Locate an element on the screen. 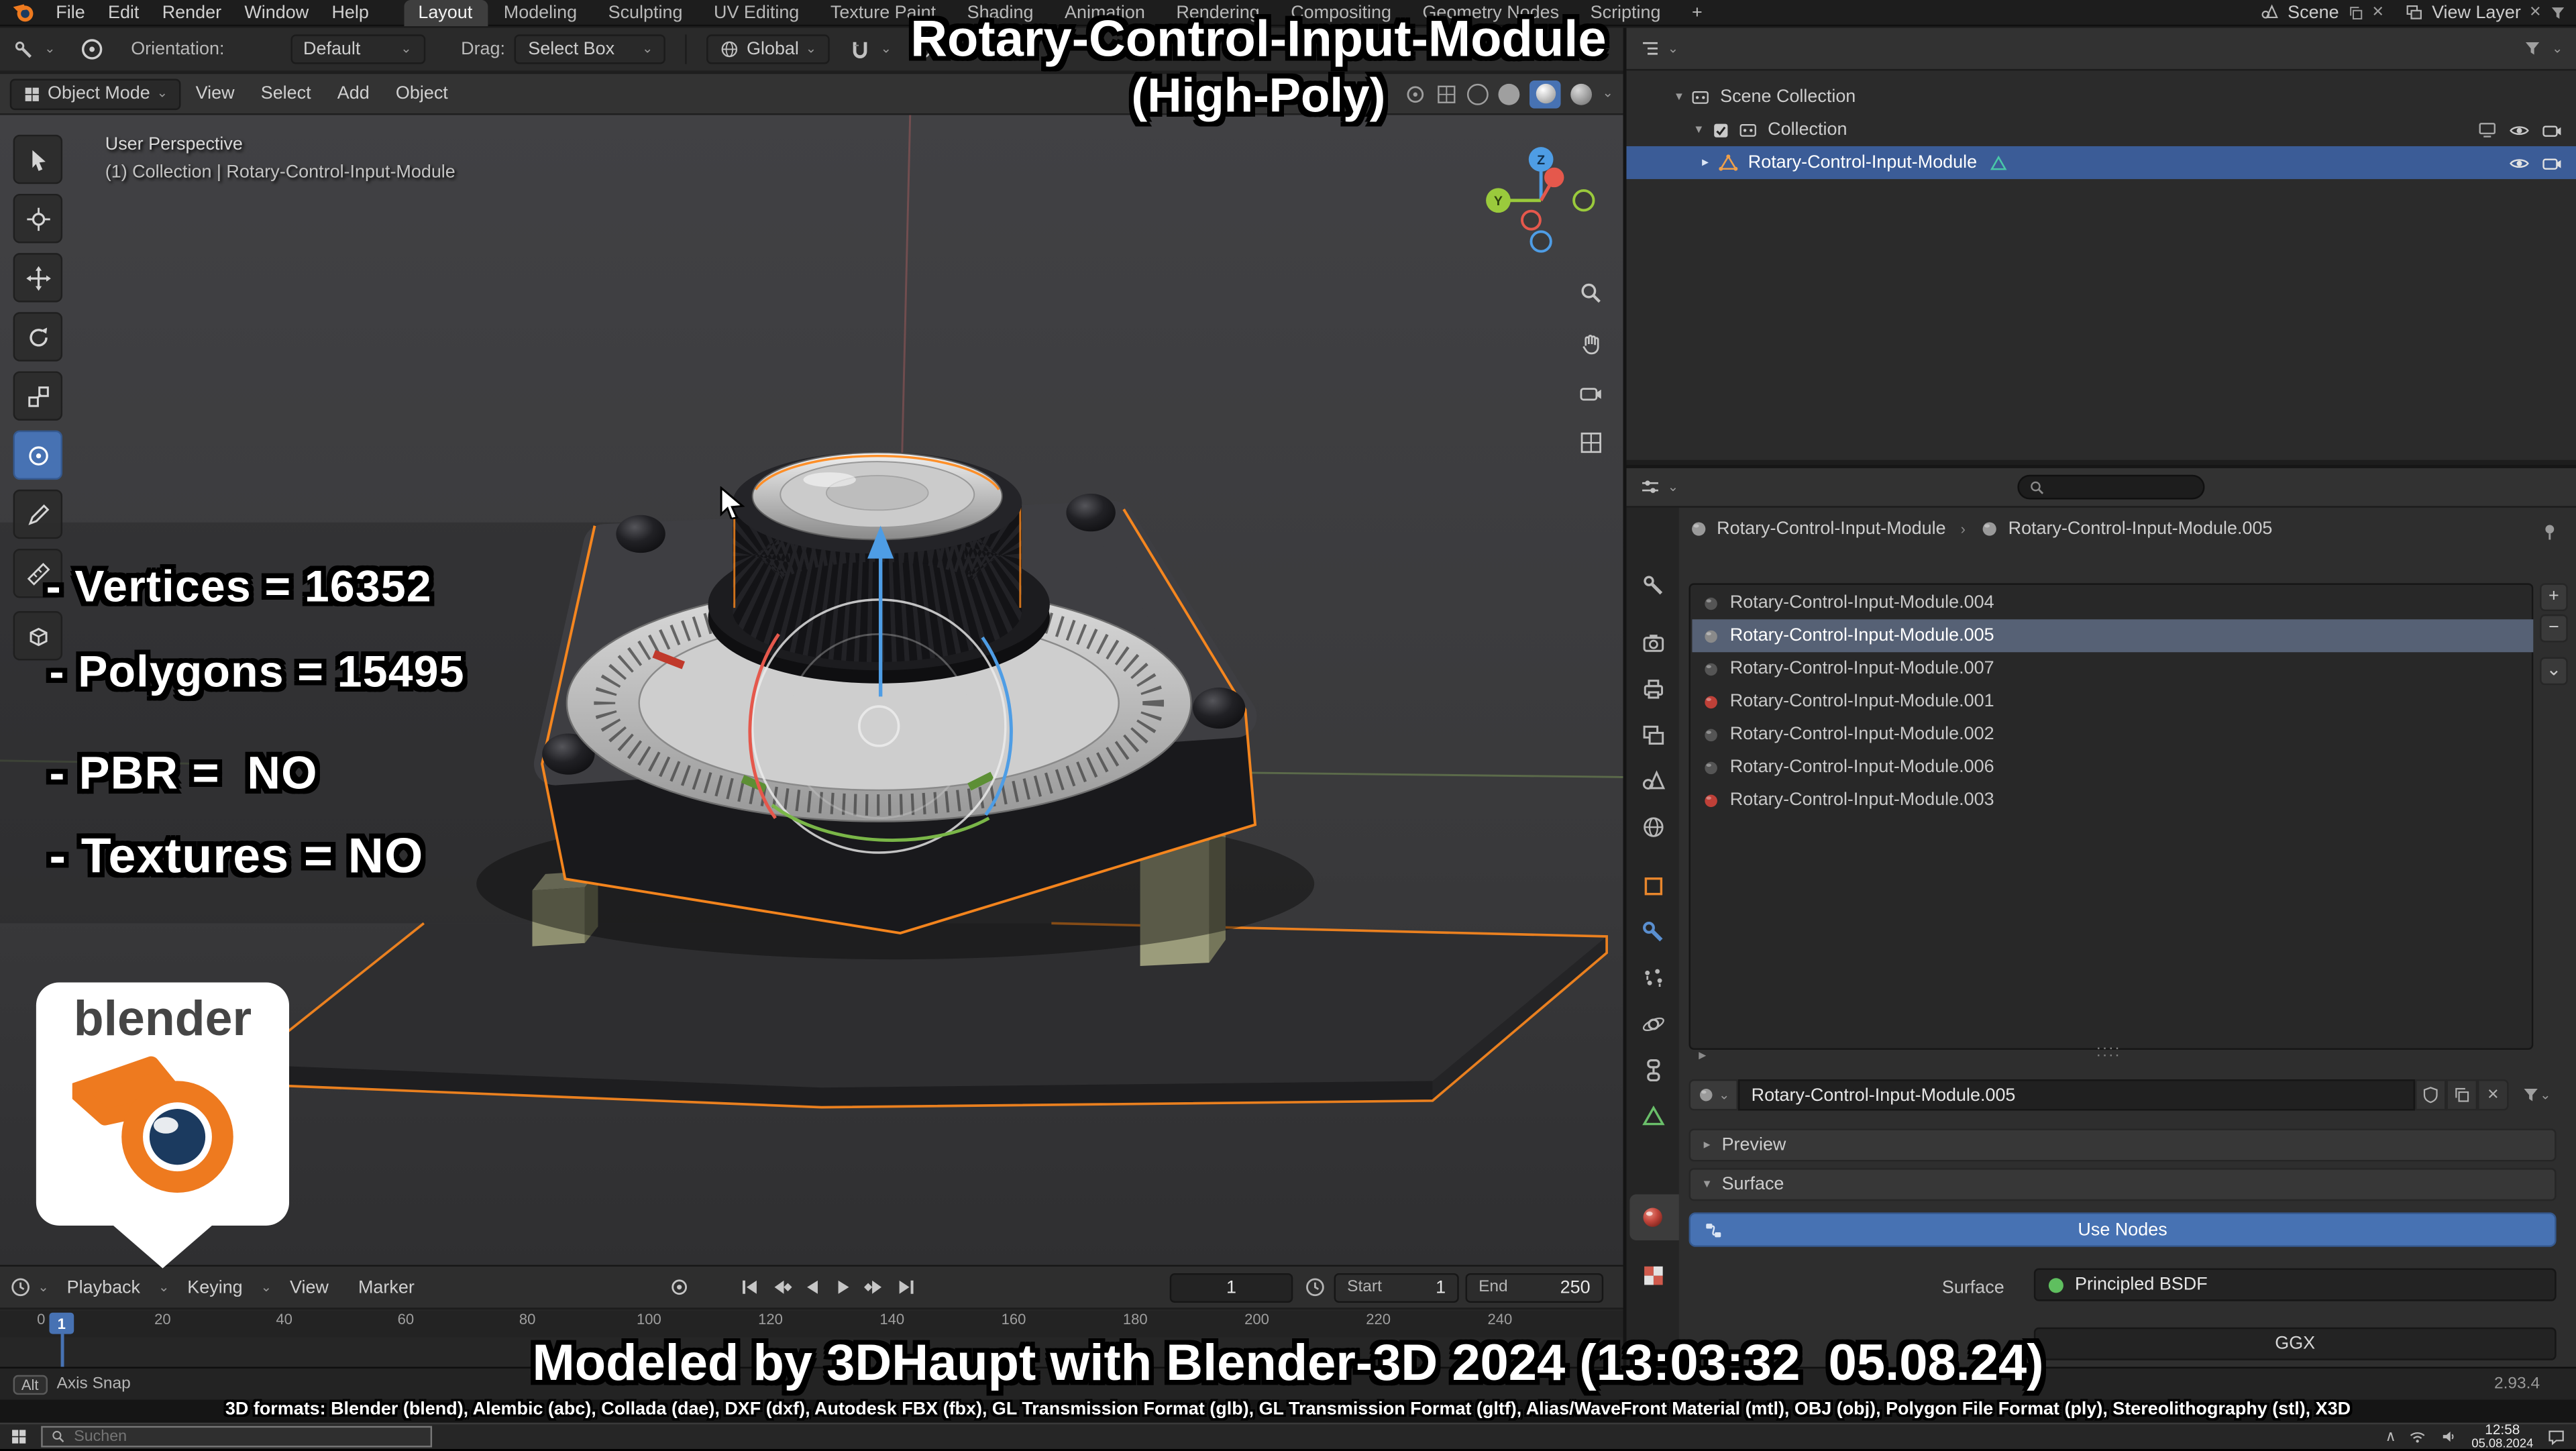 This screenshot has width=2576, height=1451. unlink-material-button: ✕ is located at coordinates (2493, 1095).